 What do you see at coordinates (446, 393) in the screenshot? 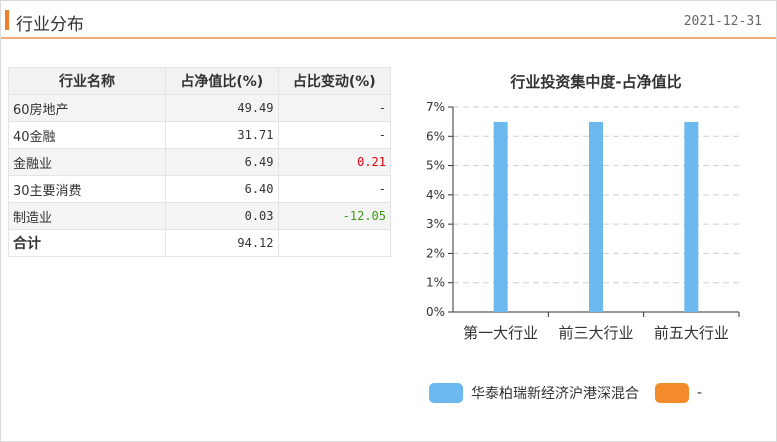
I see `legend-swatch-fund` at bounding box center [446, 393].